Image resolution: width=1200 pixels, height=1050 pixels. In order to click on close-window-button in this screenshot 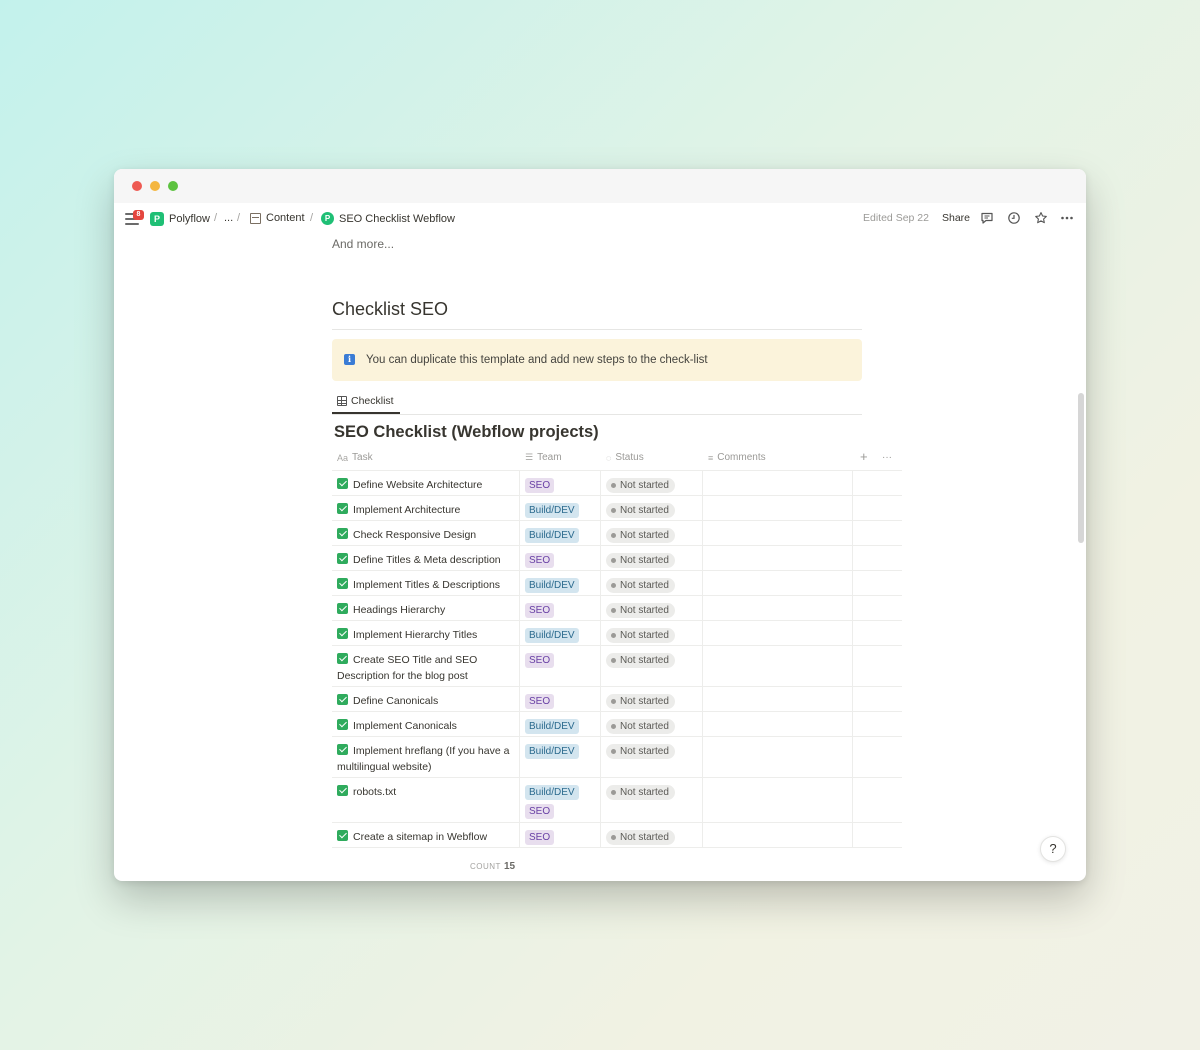, I will do `click(137, 186)`.